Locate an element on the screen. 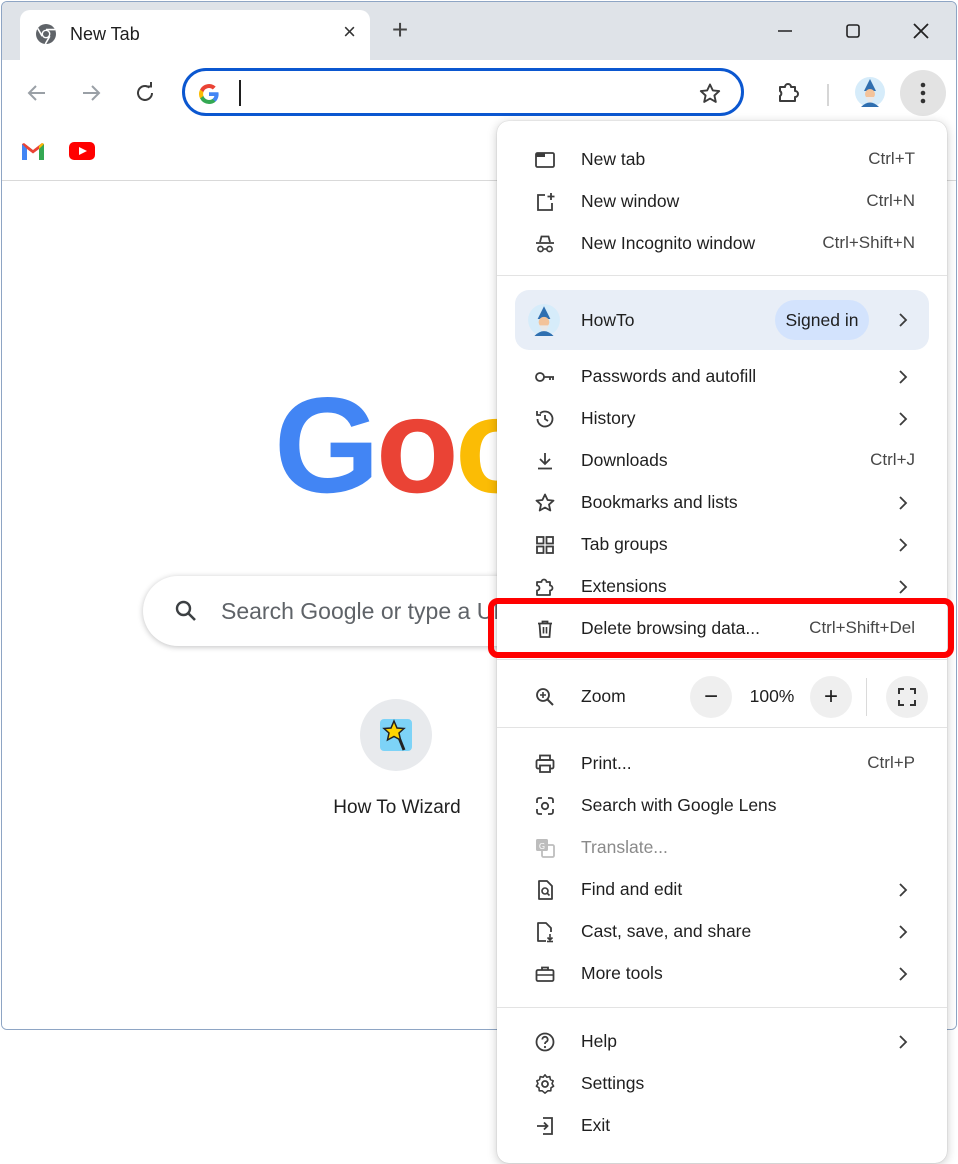 This screenshot has width=958, height=1164. zoom-icon is located at coordinates (545, 697).